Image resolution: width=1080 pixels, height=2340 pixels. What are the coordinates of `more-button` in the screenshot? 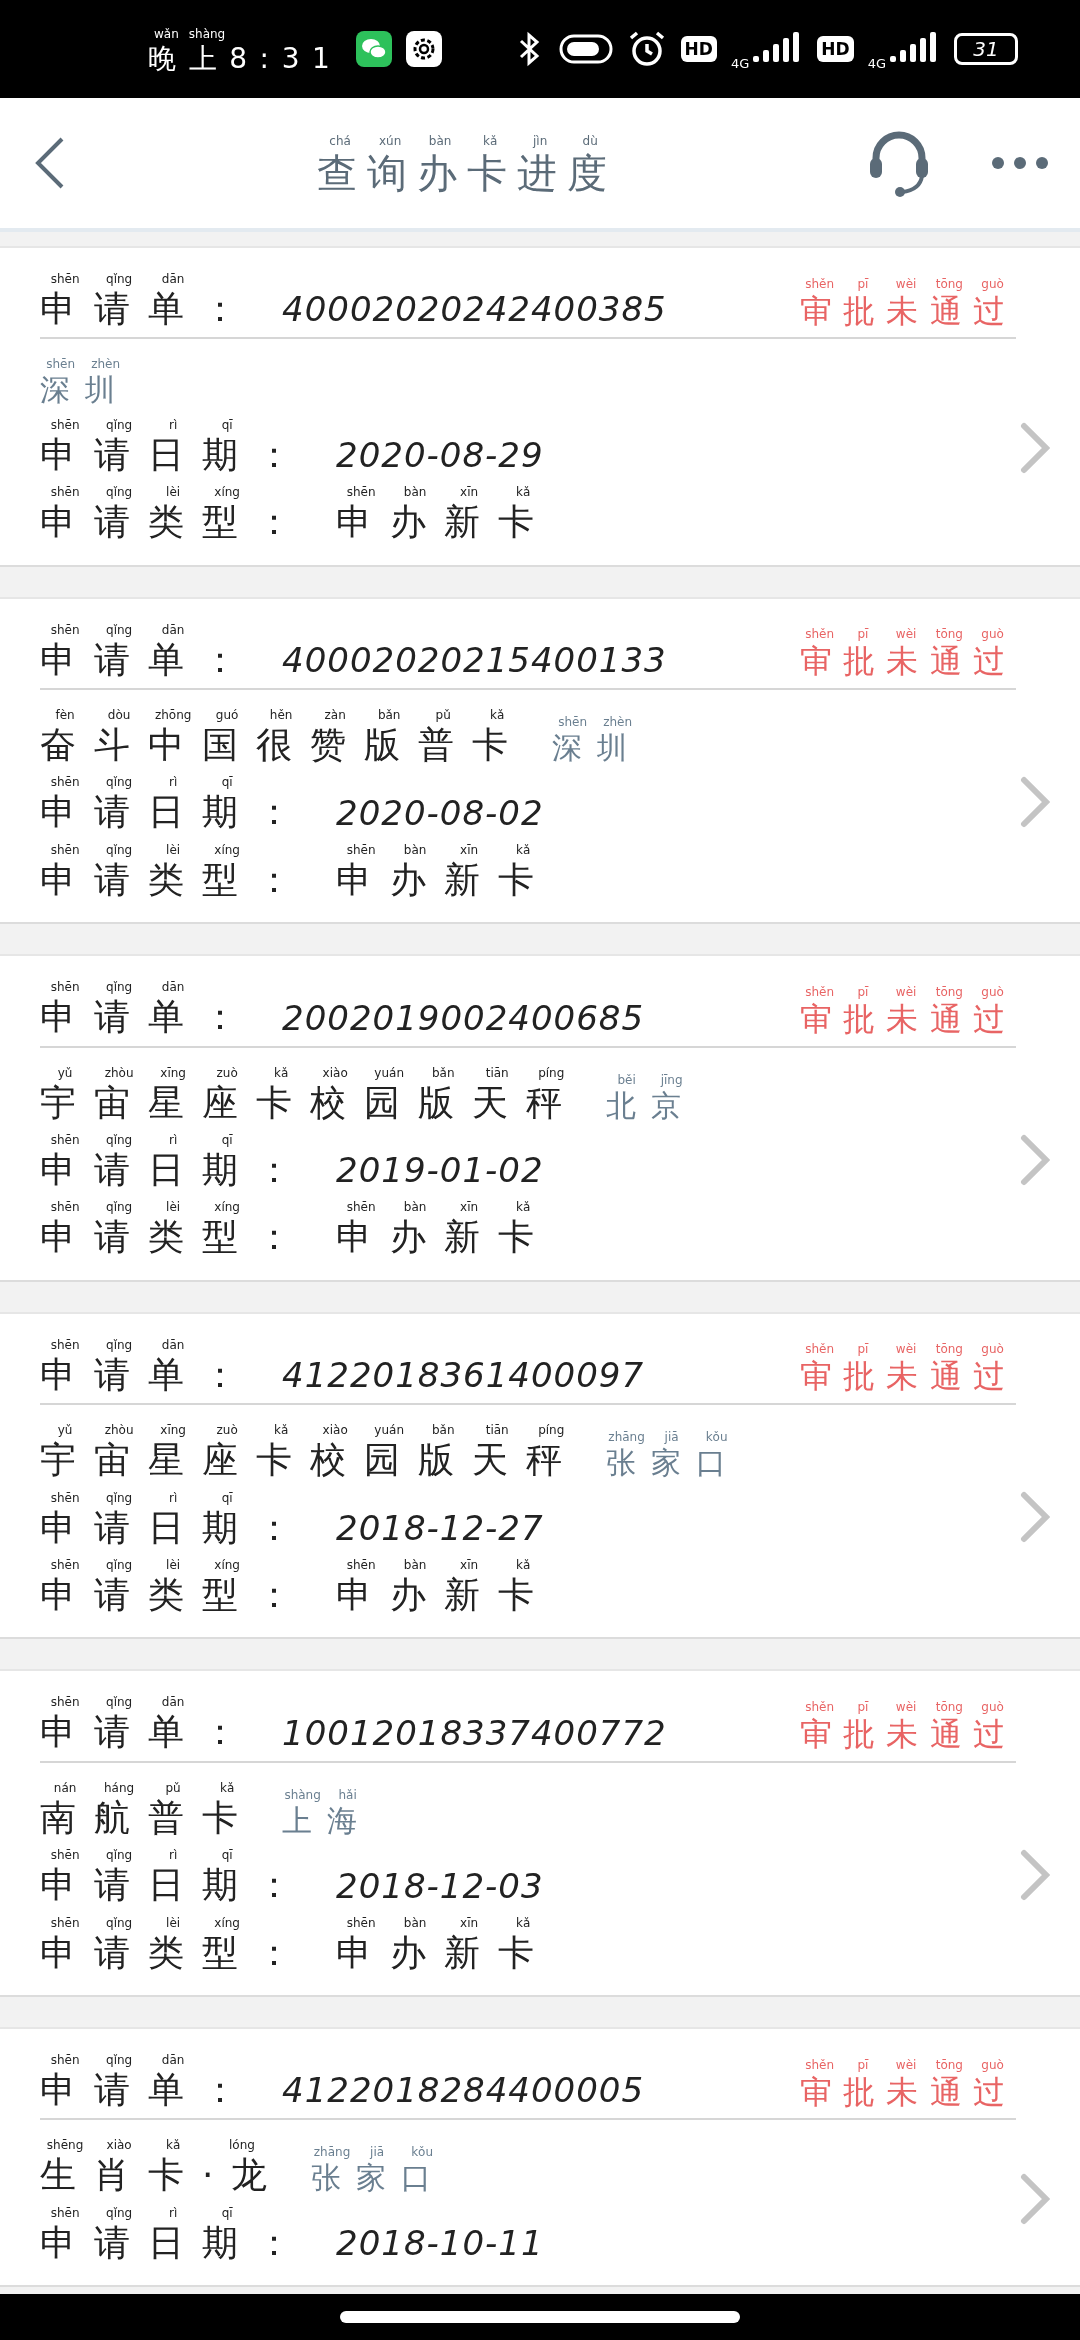 It's located at (1020, 163).